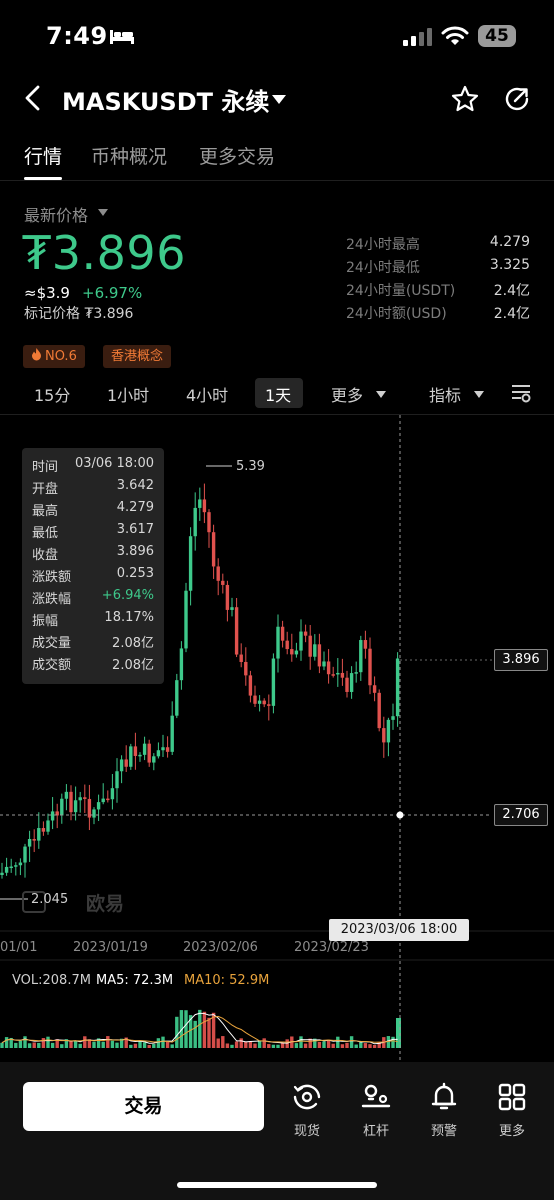 This screenshot has height=1200, width=554. I want to click on tab-coin-overview: 币种概况, so click(129, 155).